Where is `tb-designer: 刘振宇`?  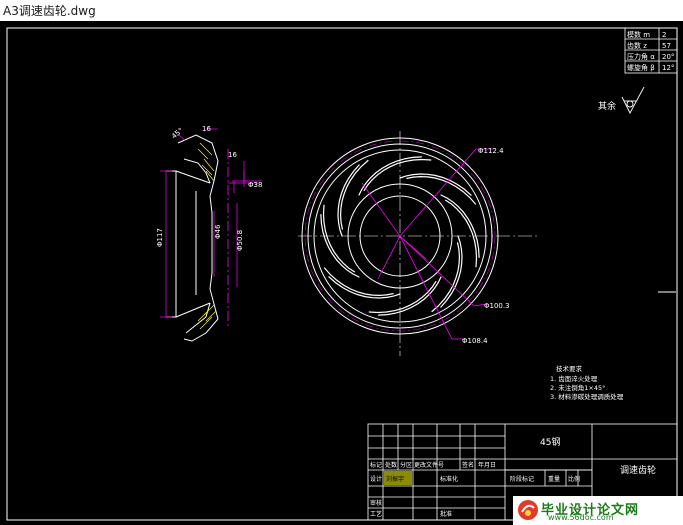
tb-designer: 刘振宇 is located at coordinates (395, 479).